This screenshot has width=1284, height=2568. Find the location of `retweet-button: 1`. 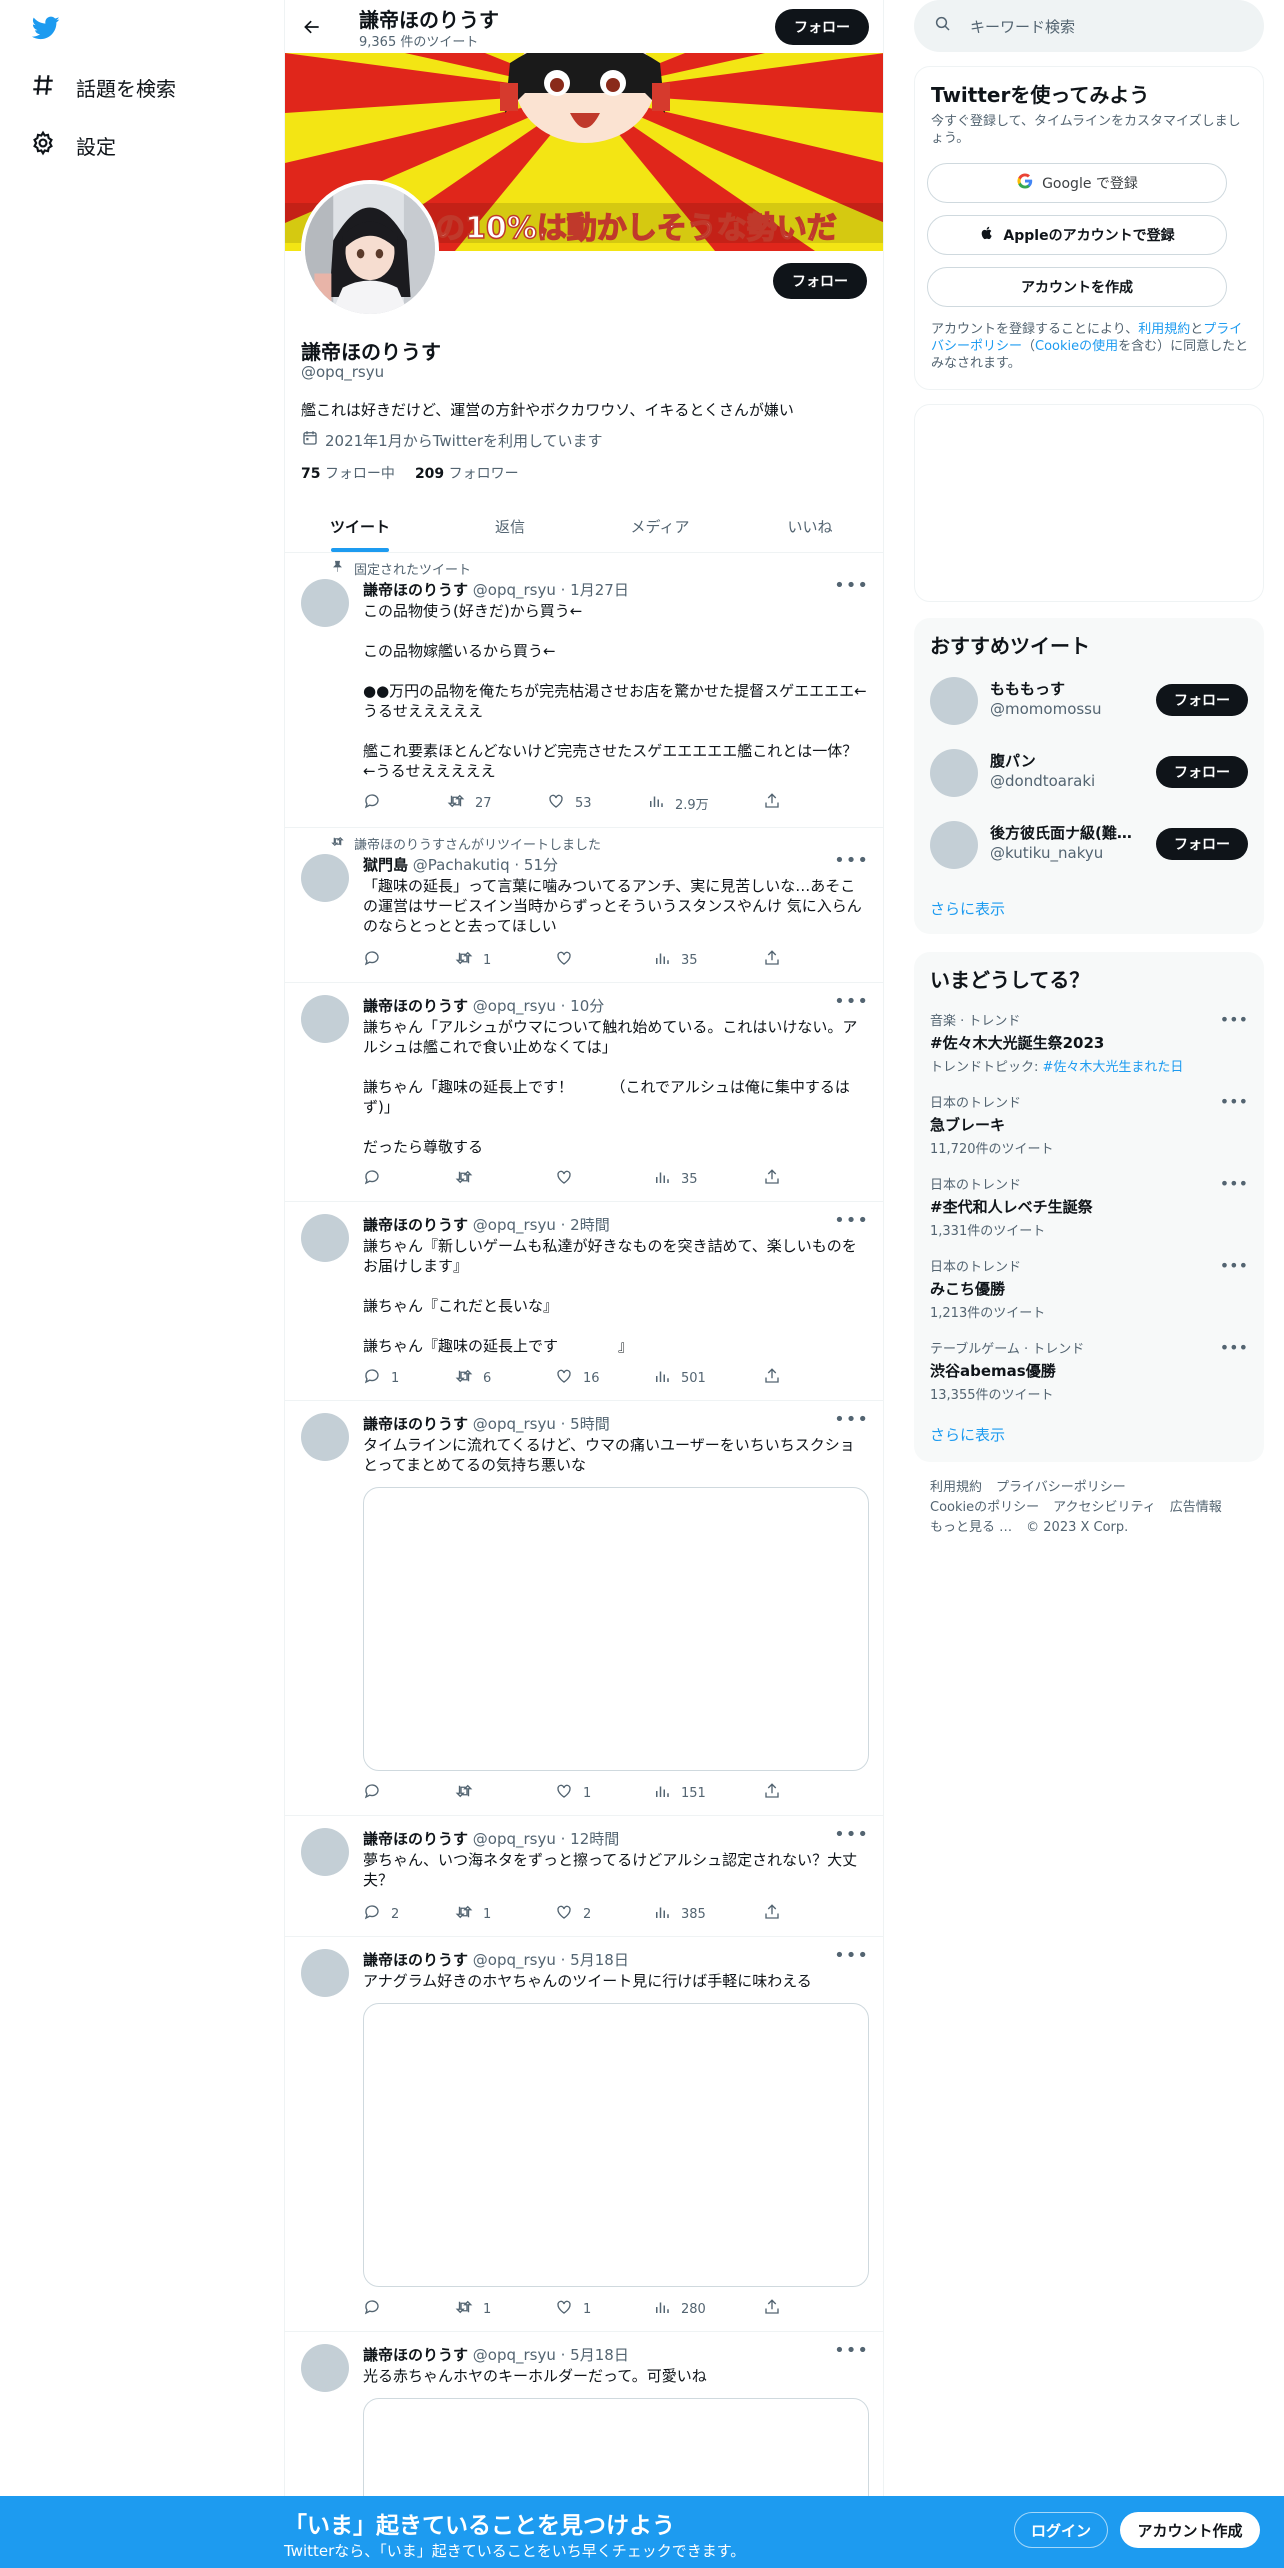

retweet-button: 1 is located at coordinates (473, 1914).